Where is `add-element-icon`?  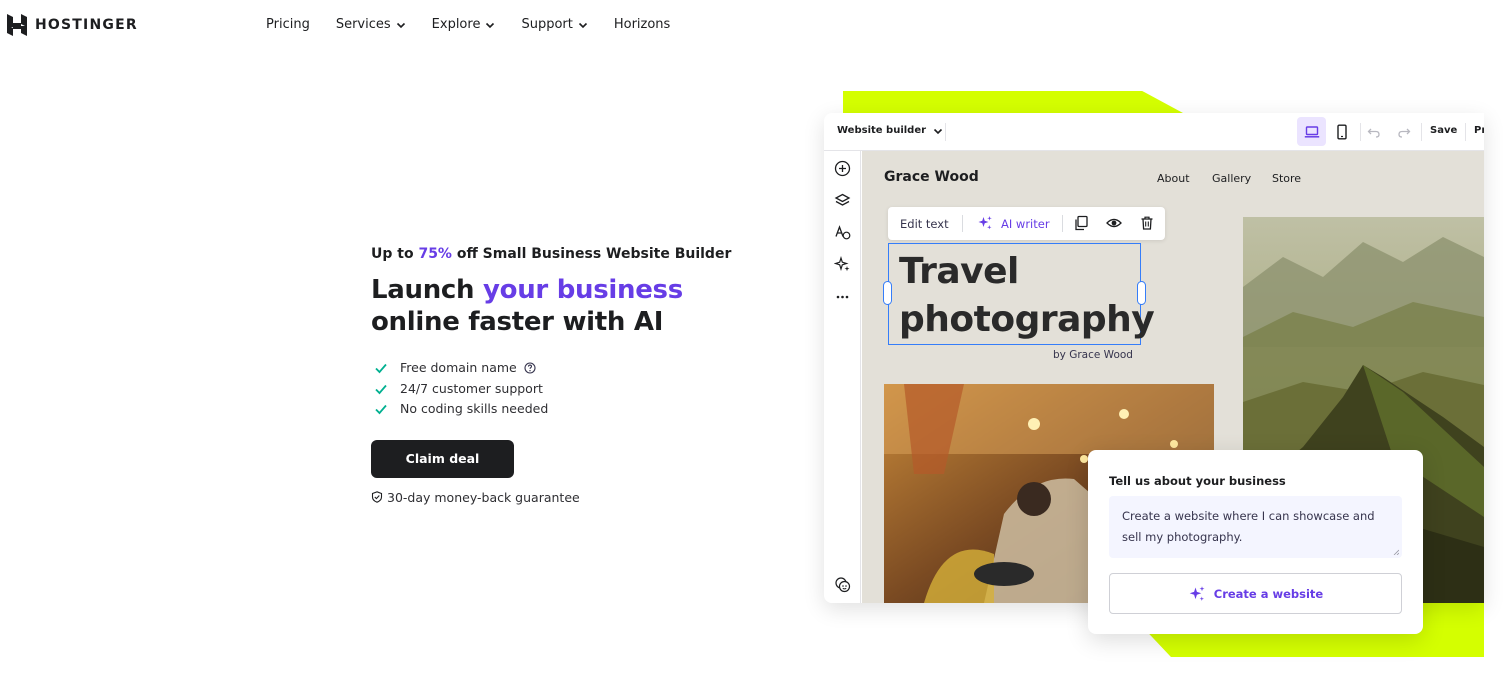 add-element-icon is located at coordinates (842, 168).